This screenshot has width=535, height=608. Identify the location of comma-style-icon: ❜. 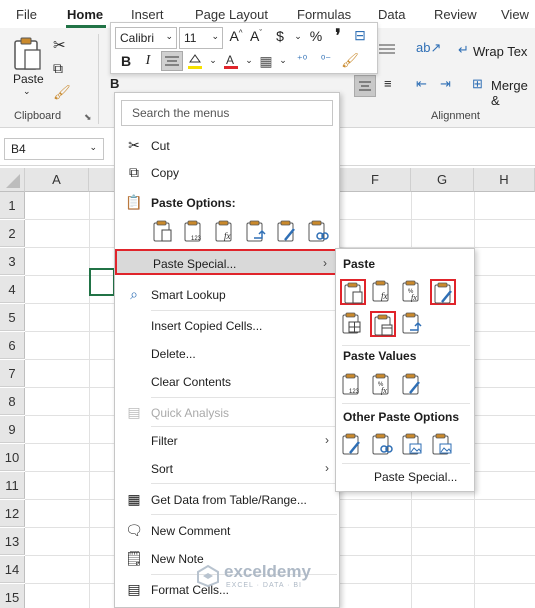
(338, 36).